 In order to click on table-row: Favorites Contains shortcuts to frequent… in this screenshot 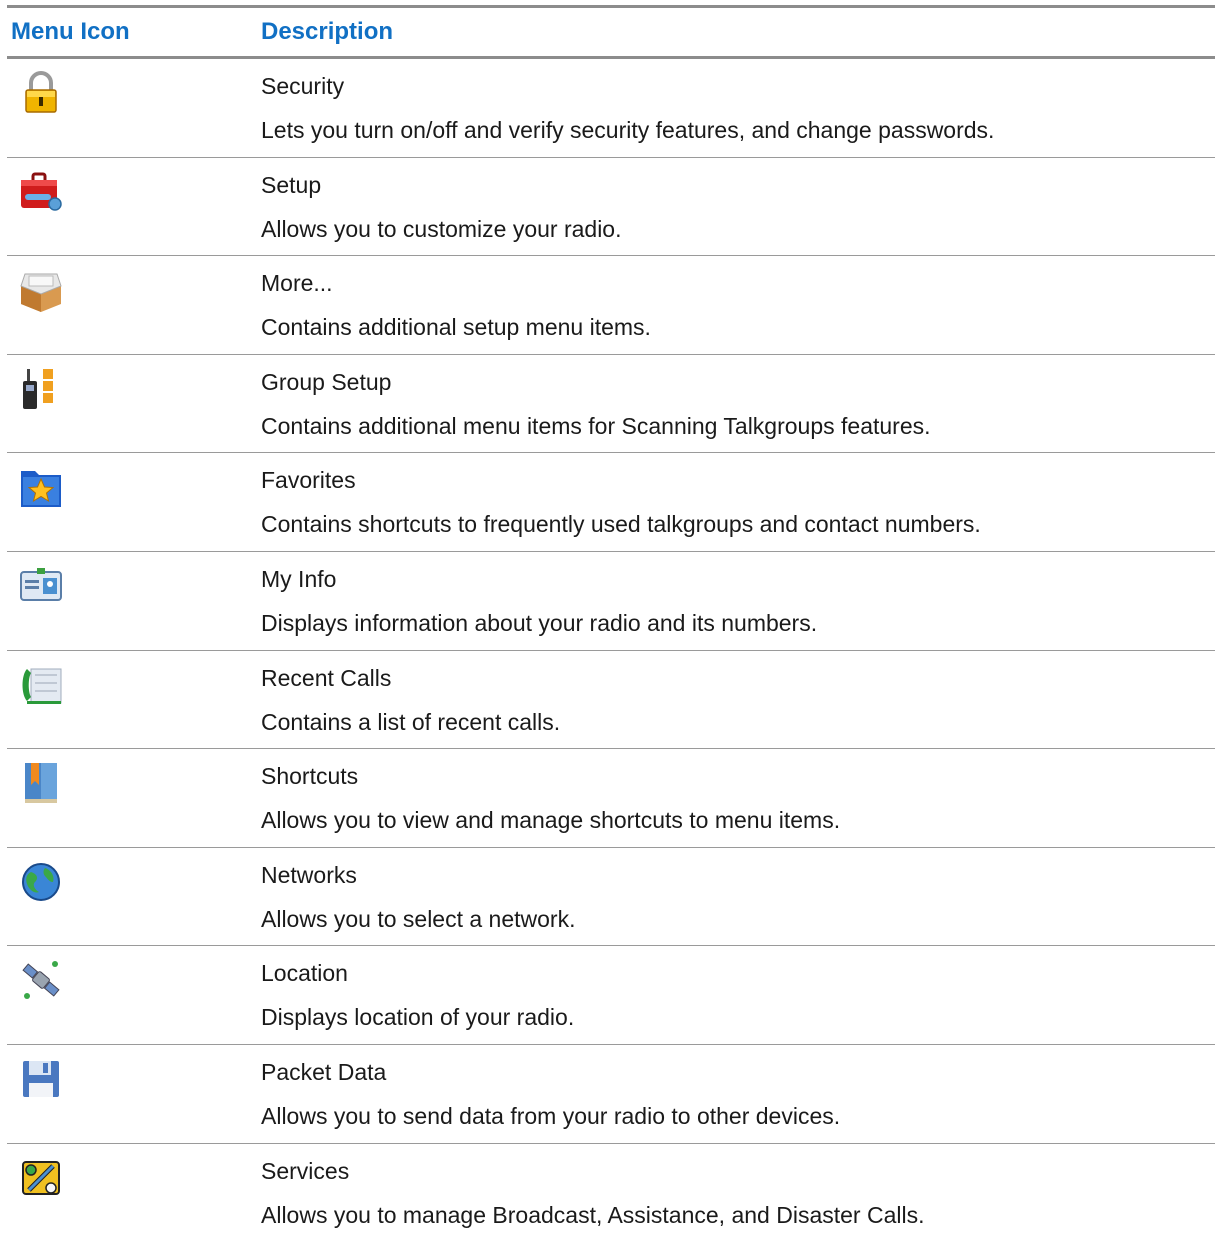, I will do `click(611, 502)`.